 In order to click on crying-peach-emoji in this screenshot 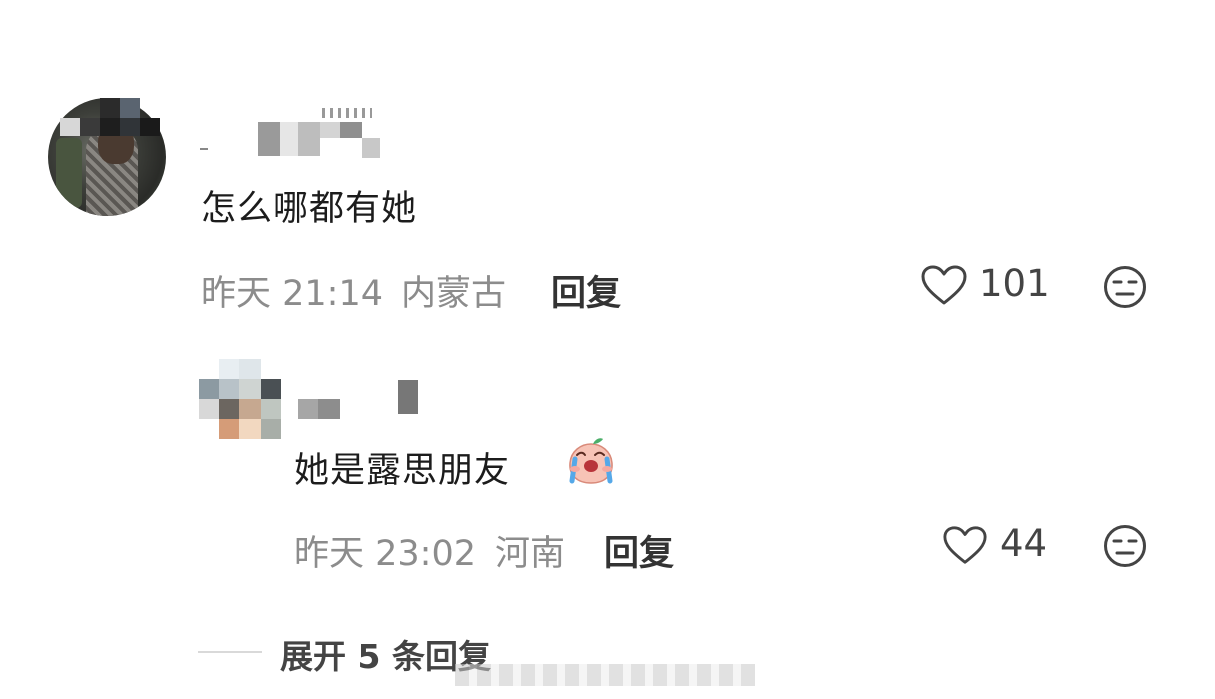, I will do `click(591, 461)`.